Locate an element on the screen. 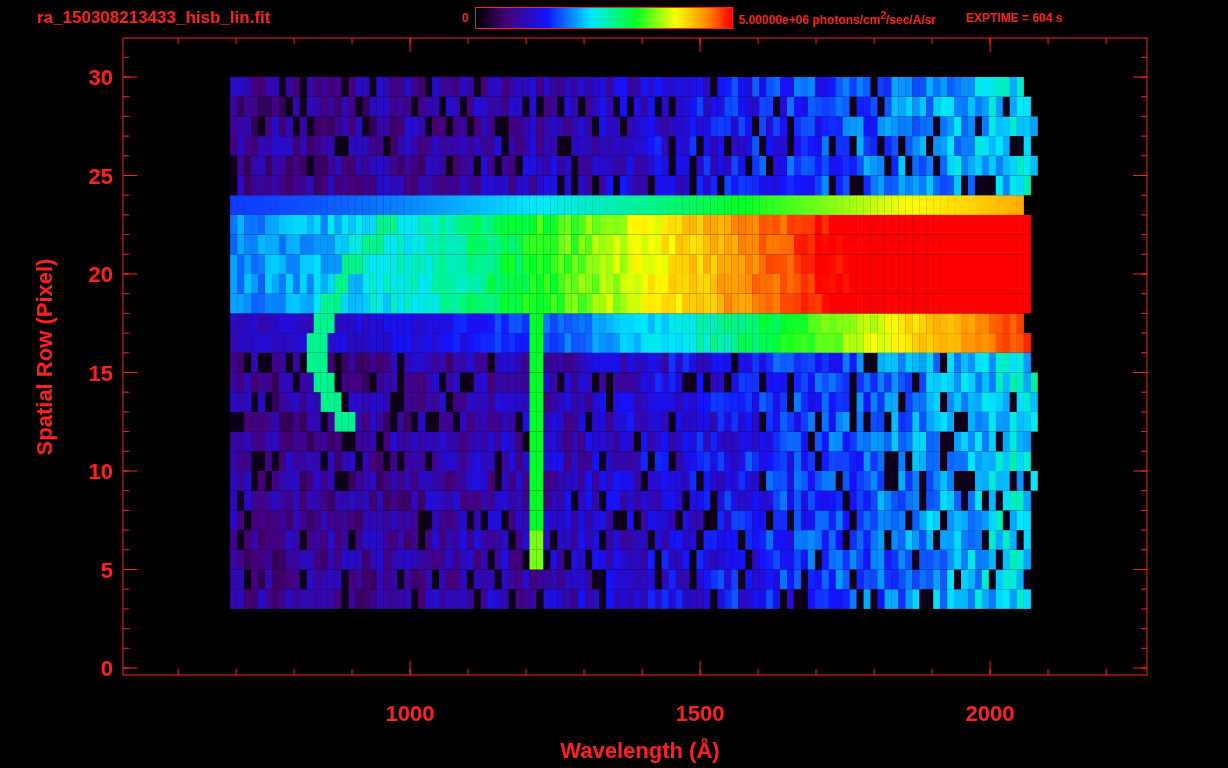 Image resolution: width=1228 pixels, height=768 pixels. y-tick-label: 15 is located at coordinates (100, 373).